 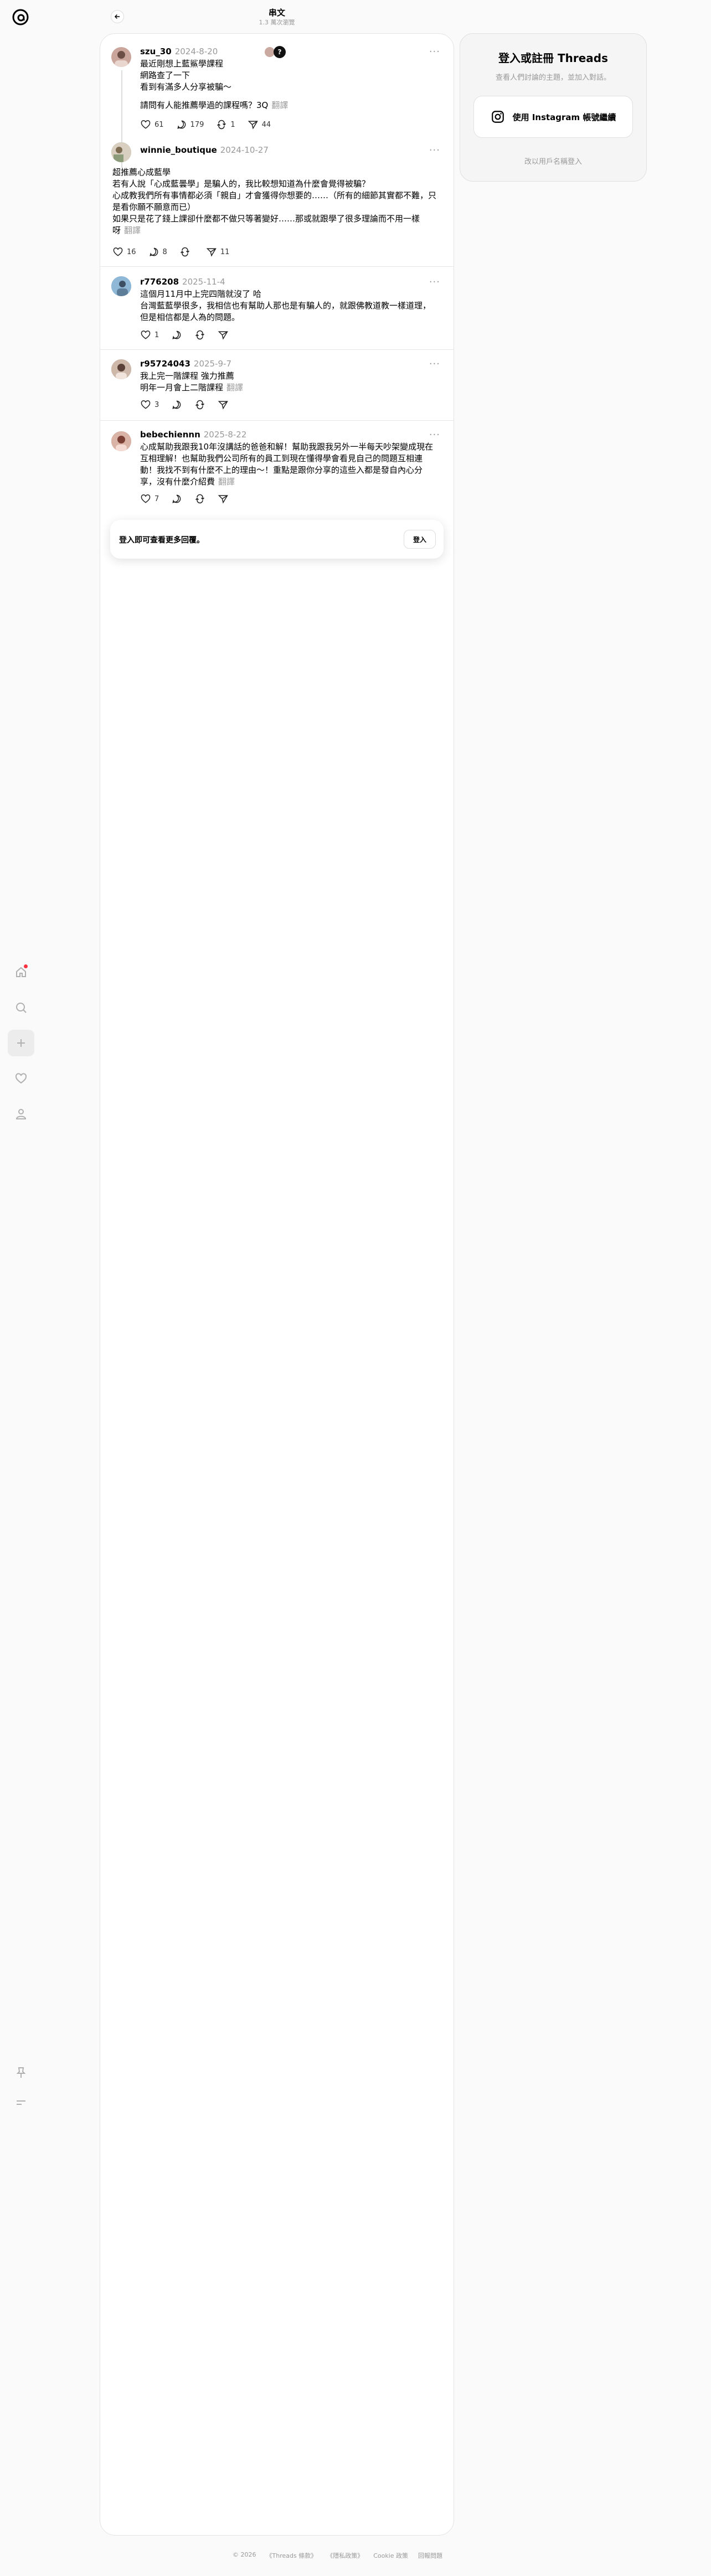 I want to click on login-prompt-banner: 登入即可查看更多回覆。 登入, so click(x=277, y=539).